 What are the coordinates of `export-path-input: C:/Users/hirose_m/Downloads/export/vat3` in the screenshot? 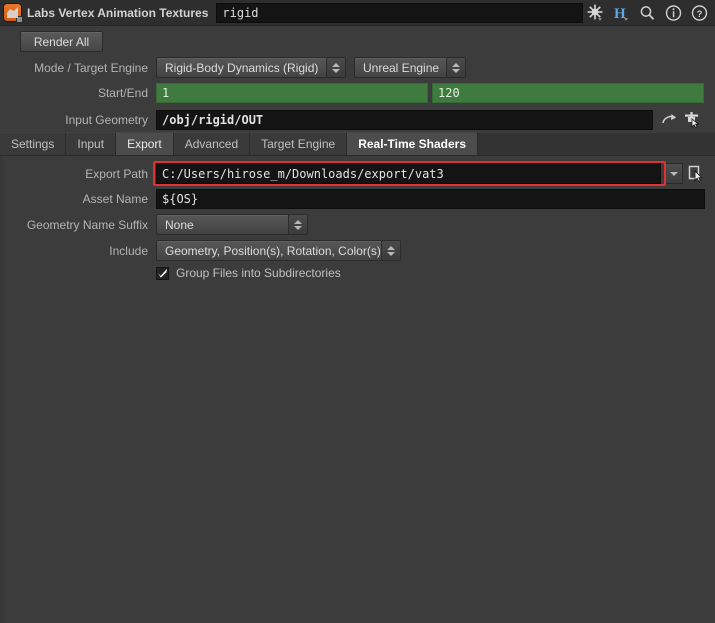 It's located at (408, 173).